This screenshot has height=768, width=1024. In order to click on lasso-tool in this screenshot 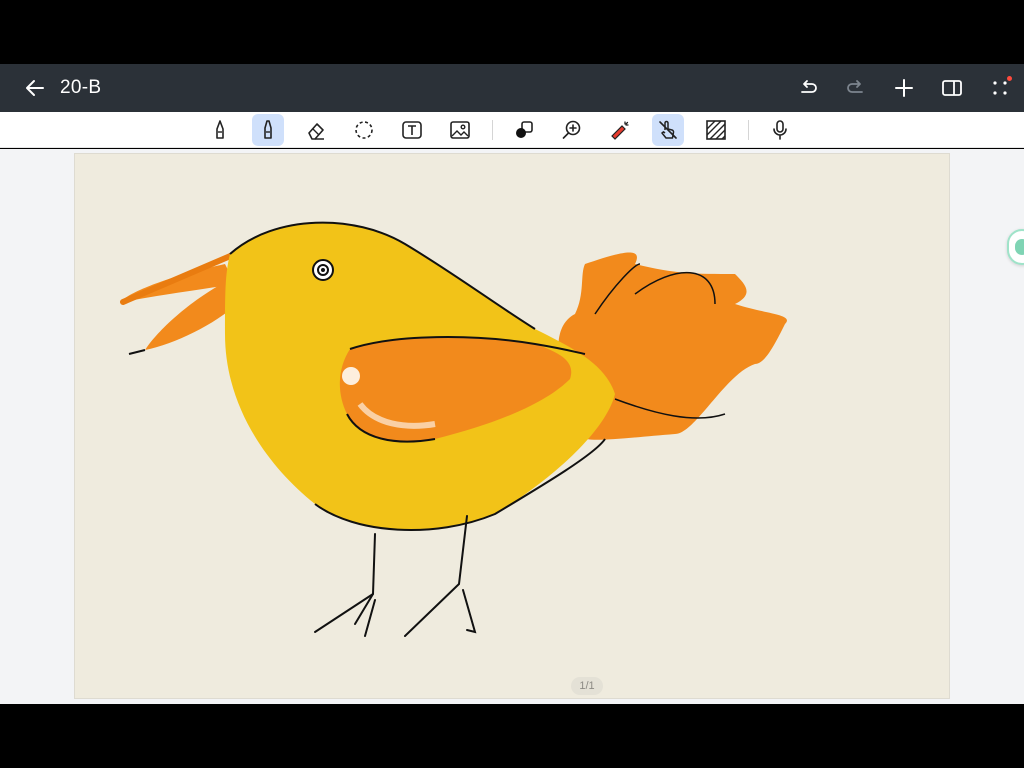, I will do `click(364, 130)`.